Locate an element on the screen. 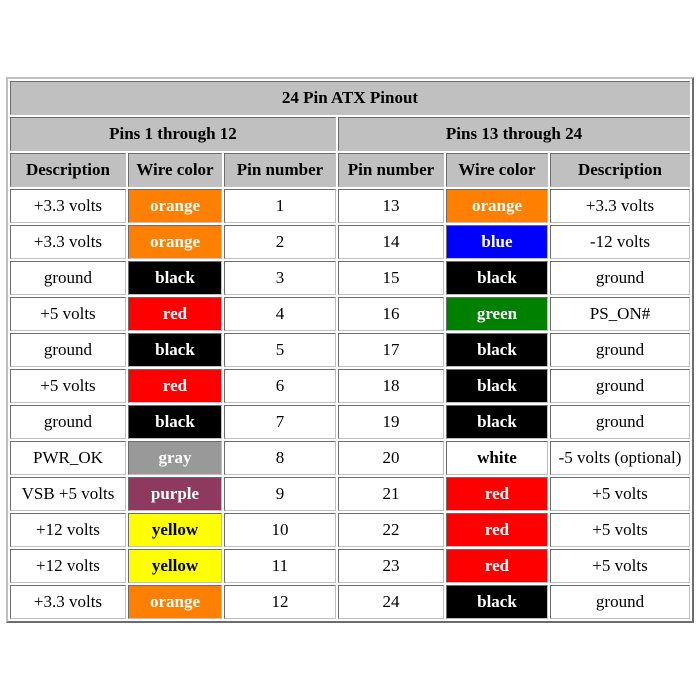 The height and width of the screenshot is (700, 700). group-header-row: Pins 1 through 12 Pins 13 through 24 is located at coordinates (350, 134).